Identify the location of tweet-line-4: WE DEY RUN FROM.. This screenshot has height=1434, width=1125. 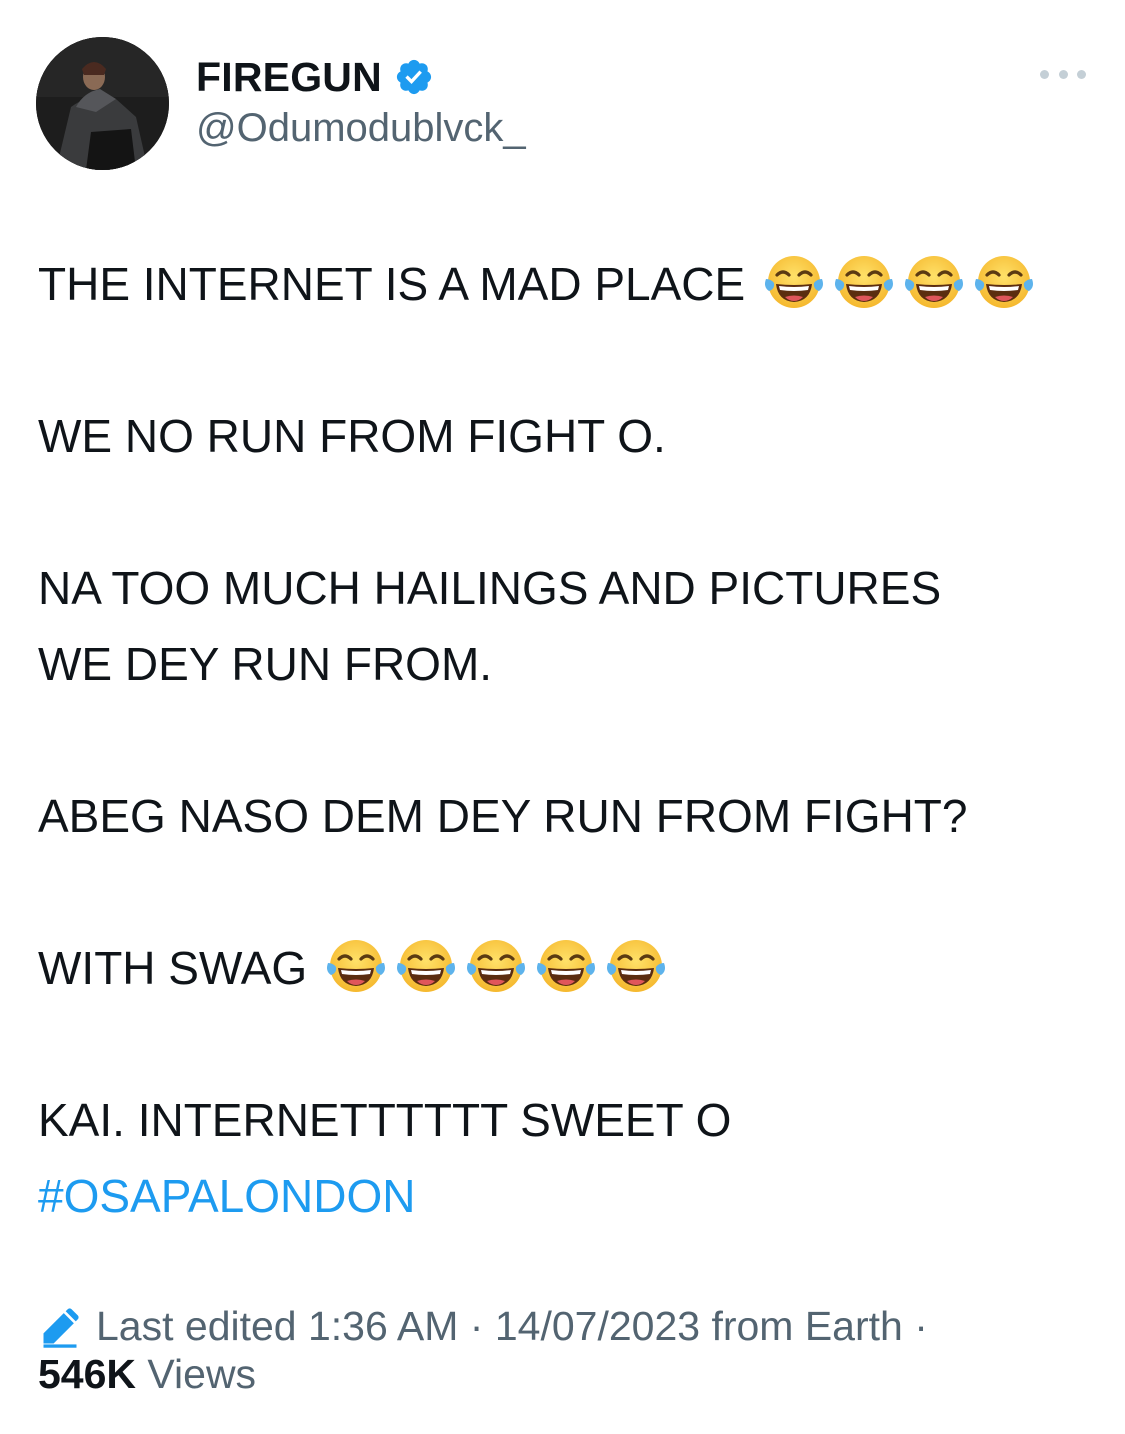
(265, 664).